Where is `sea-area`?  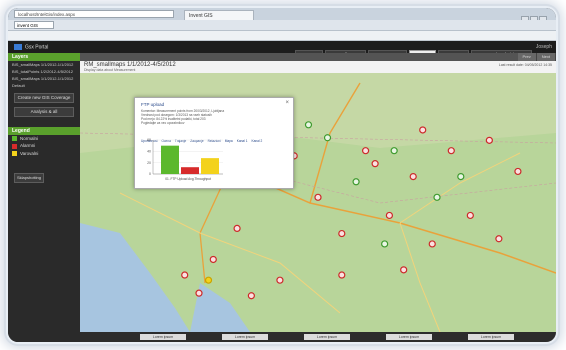
sea-area is located at coordinates (135, 277).